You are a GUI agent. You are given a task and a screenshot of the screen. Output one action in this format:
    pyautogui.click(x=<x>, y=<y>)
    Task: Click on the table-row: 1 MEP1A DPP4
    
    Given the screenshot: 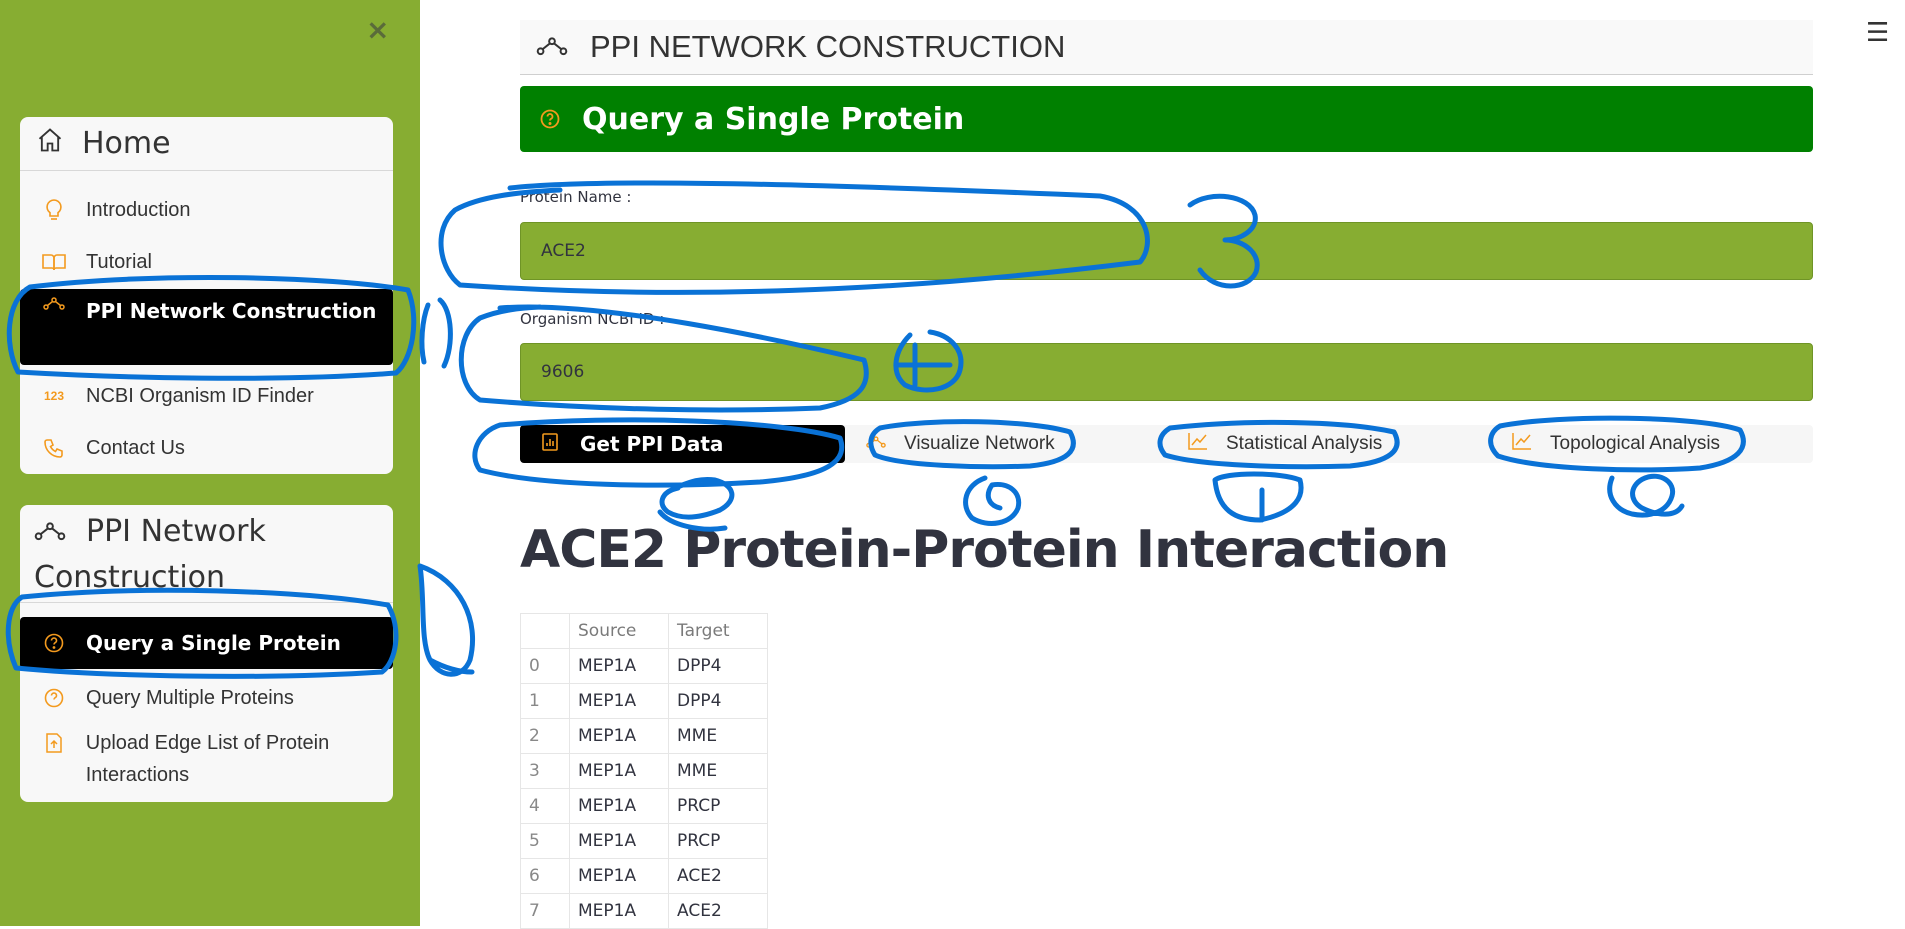 What is the action you would take?
    pyautogui.click(x=644, y=701)
    